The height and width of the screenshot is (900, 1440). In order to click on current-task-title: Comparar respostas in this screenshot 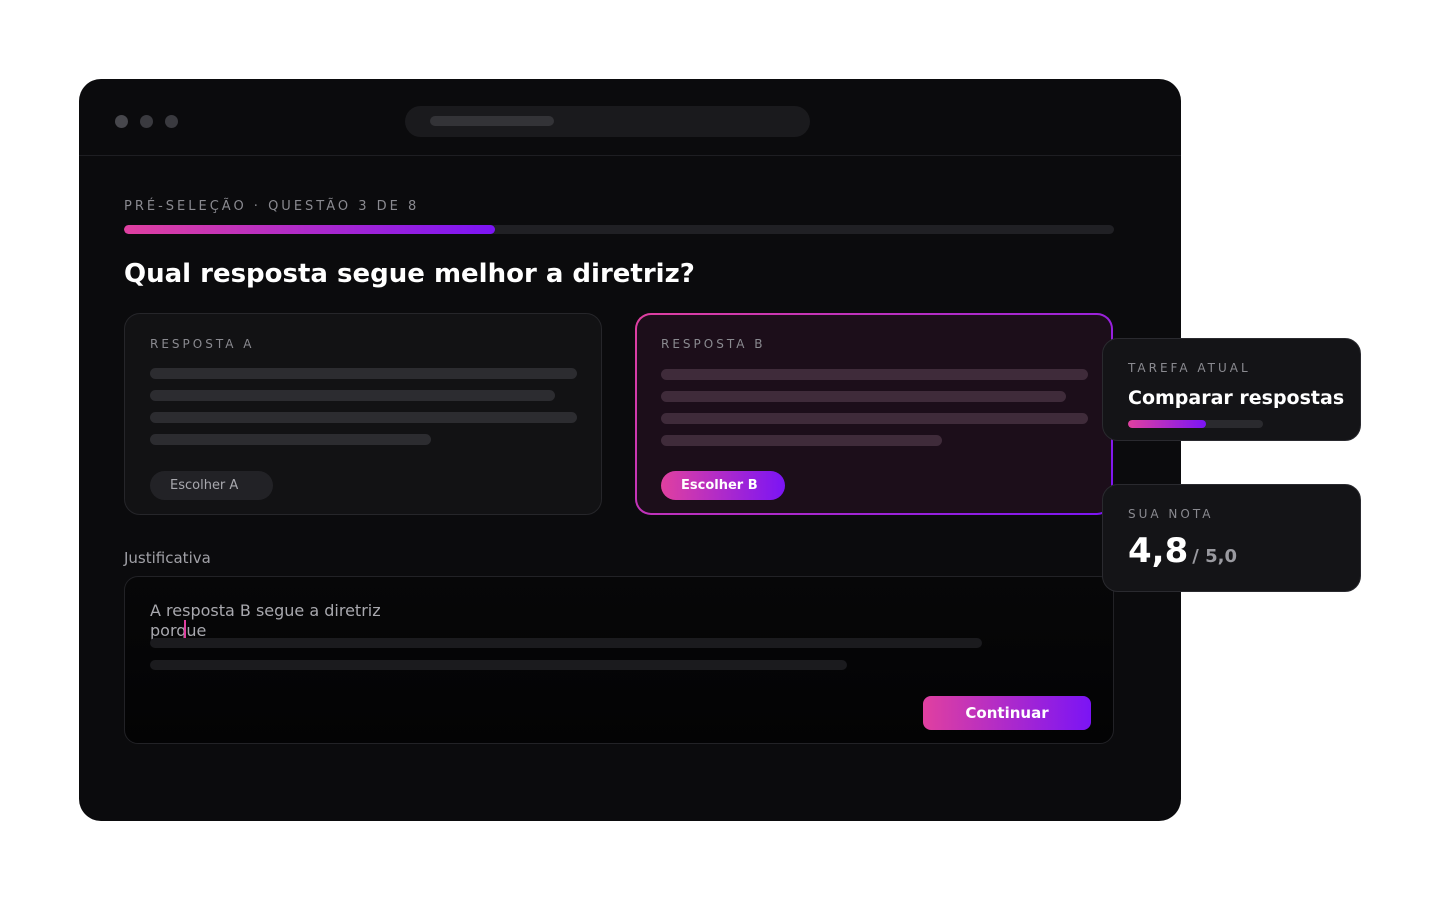, I will do `click(1236, 398)`.